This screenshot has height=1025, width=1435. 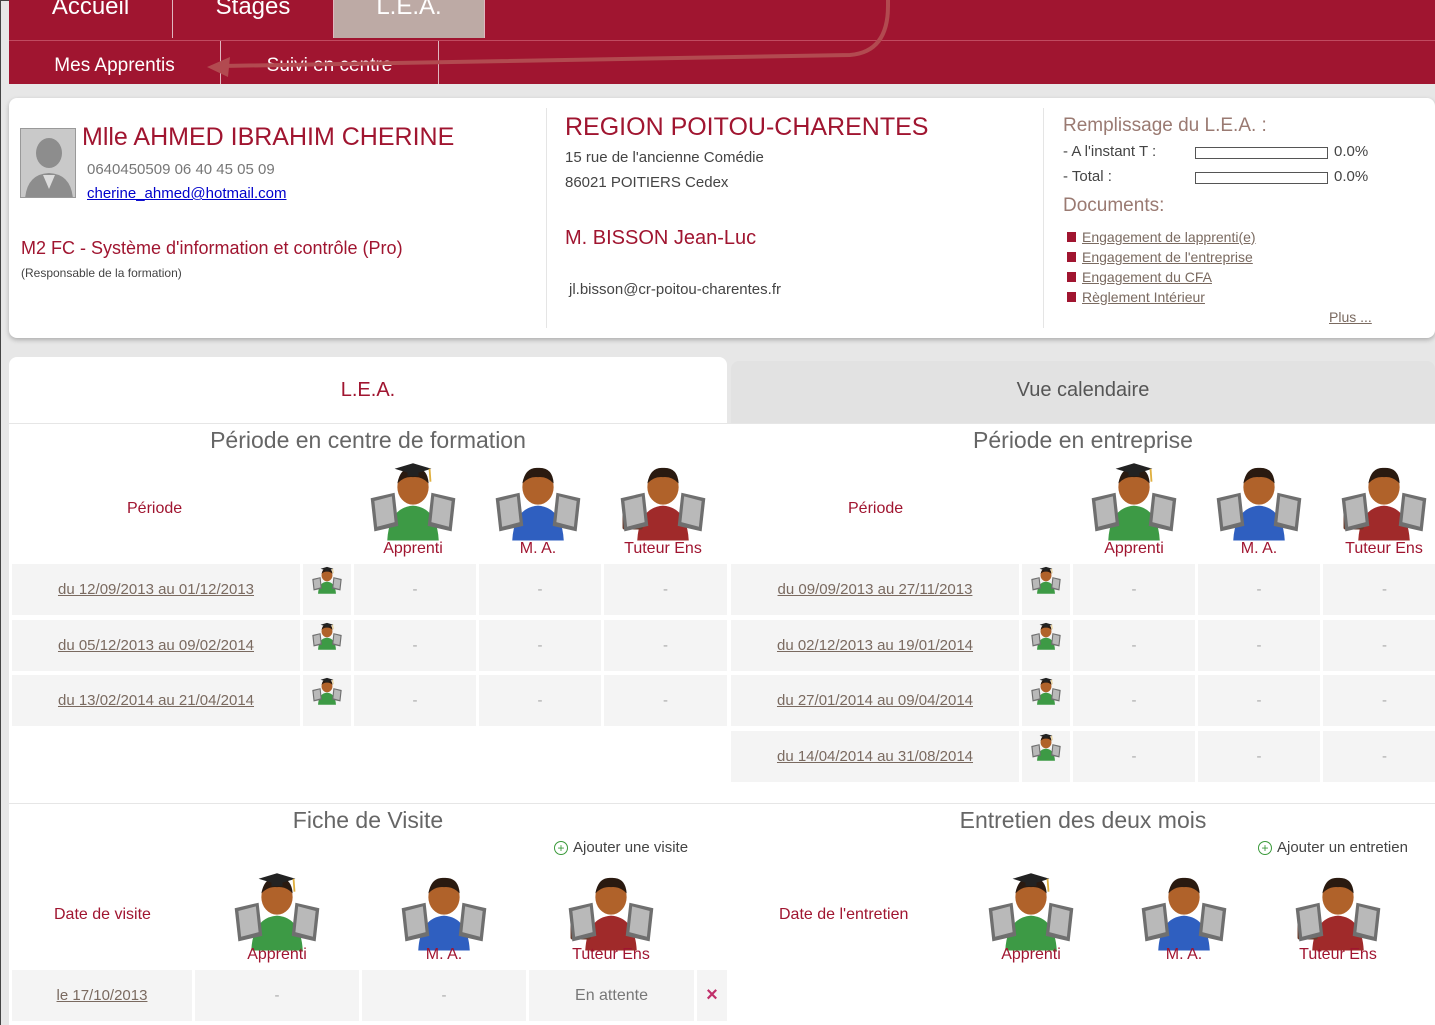 What do you see at coordinates (102, 914) in the screenshot?
I see `visit-date-header: Date de visite` at bounding box center [102, 914].